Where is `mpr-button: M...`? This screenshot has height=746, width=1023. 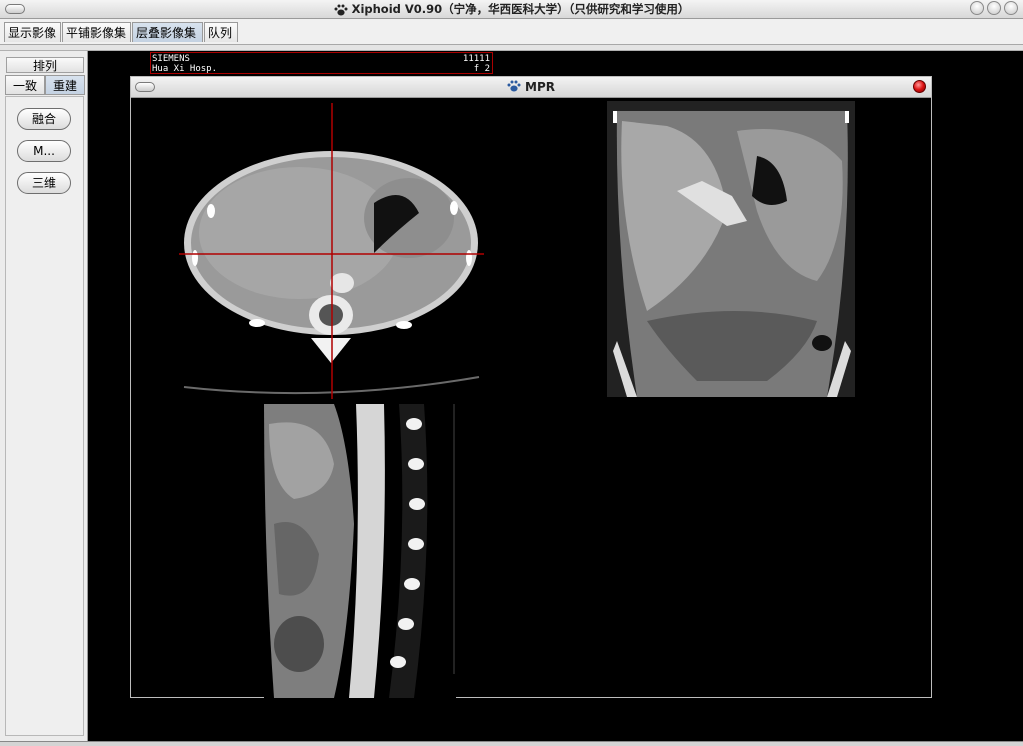
mpr-button: M... is located at coordinates (44, 151).